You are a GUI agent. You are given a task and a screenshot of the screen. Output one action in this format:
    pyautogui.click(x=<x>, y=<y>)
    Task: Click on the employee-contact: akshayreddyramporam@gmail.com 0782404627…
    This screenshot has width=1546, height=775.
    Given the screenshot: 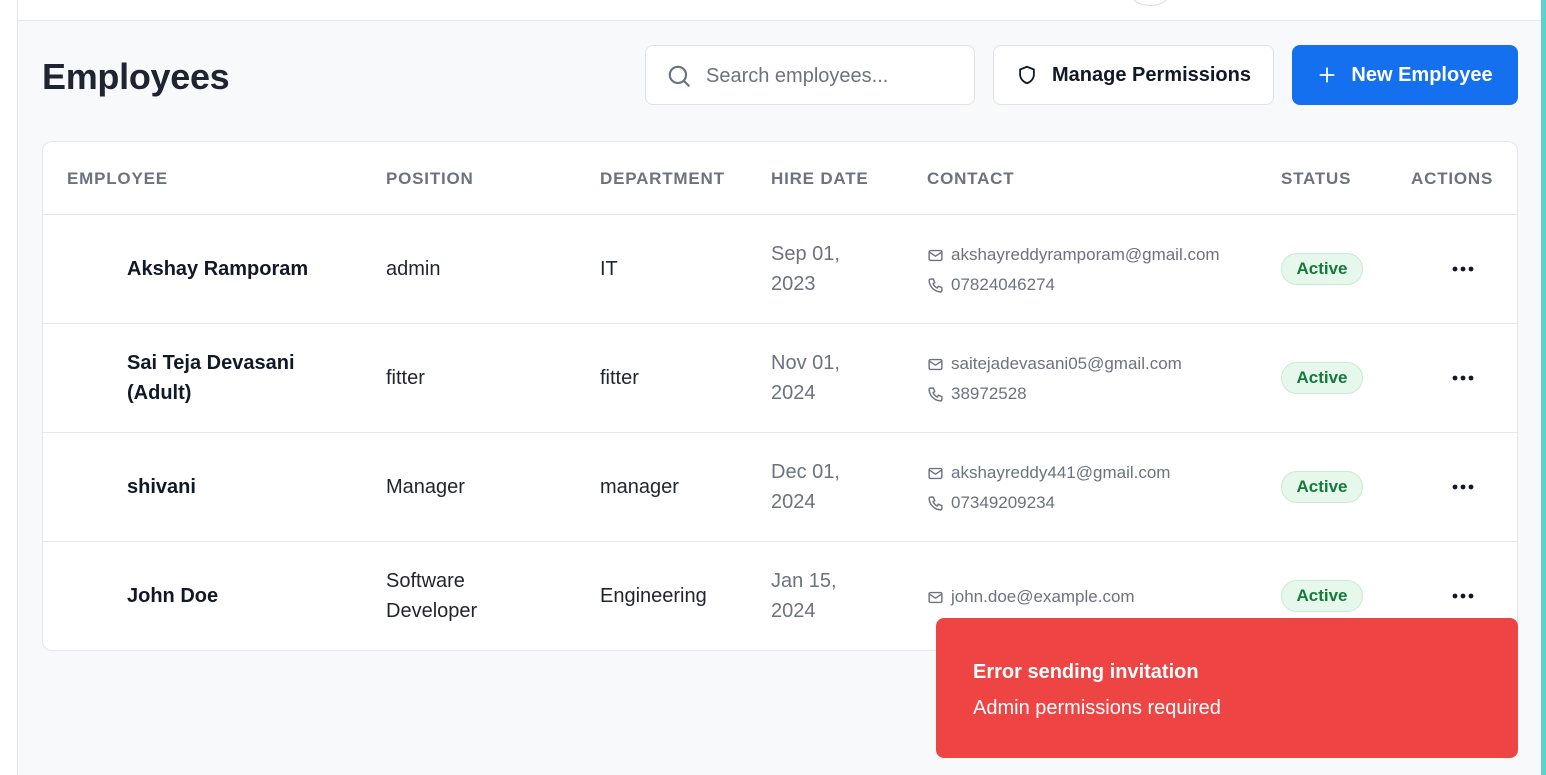 What is the action you would take?
    pyautogui.click(x=1092, y=270)
    